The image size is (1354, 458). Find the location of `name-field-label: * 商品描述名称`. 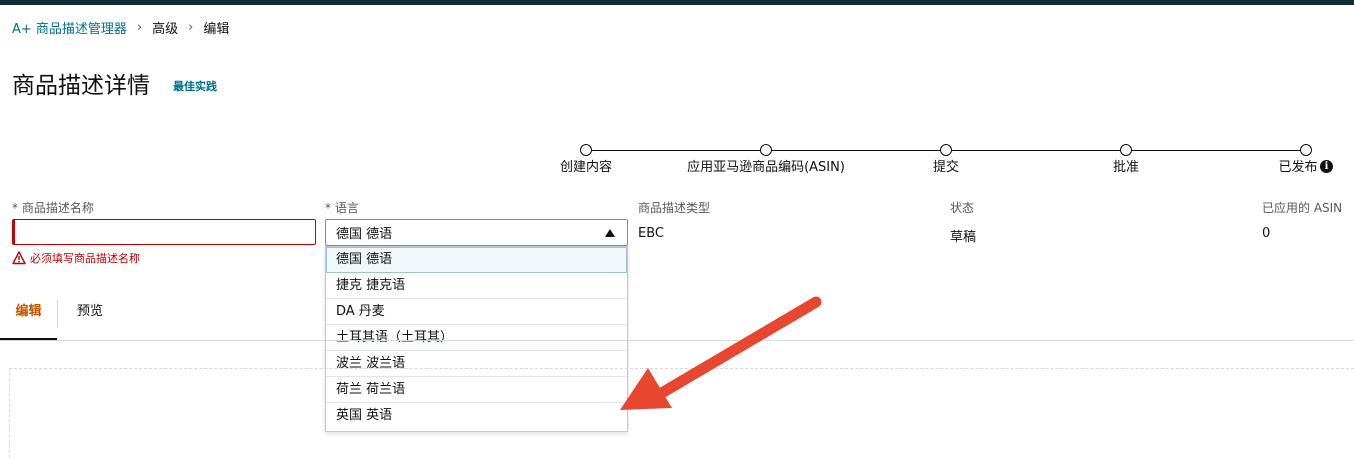

name-field-label: * 商品描述名称 is located at coordinates (53, 208).